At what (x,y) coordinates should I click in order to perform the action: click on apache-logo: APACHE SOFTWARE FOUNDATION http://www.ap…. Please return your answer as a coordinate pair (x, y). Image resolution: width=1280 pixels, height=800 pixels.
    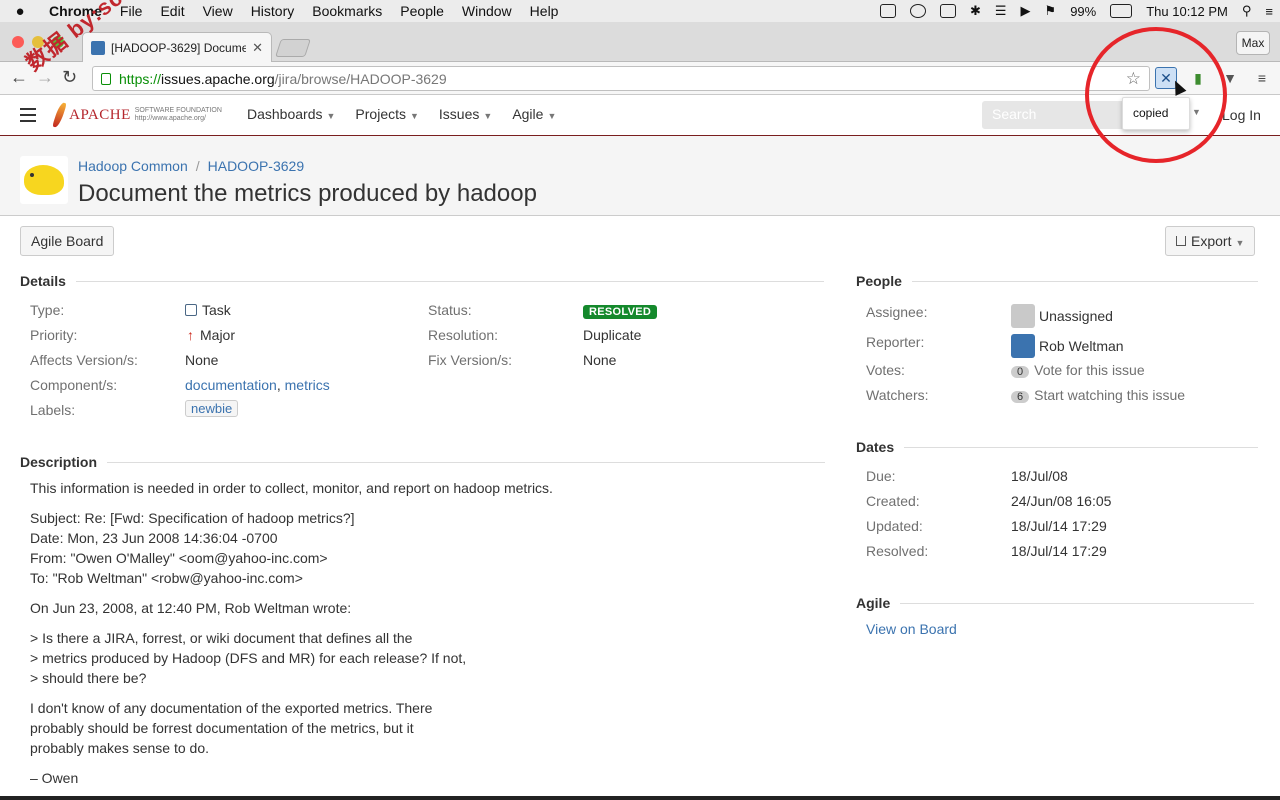
    Looking at the image, I should click on (141, 115).